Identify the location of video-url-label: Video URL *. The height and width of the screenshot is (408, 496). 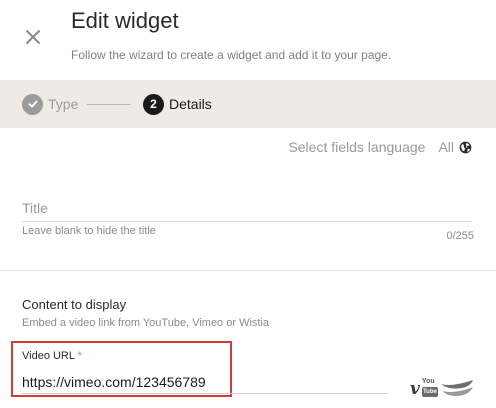
(52, 356).